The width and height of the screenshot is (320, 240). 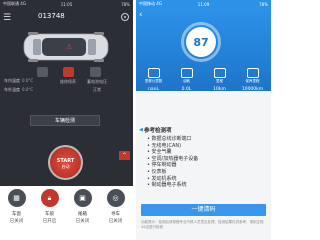 What do you see at coordinates (68, 81) in the screenshot?
I see `maintenance-caption: 维修保养` at bounding box center [68, 81].